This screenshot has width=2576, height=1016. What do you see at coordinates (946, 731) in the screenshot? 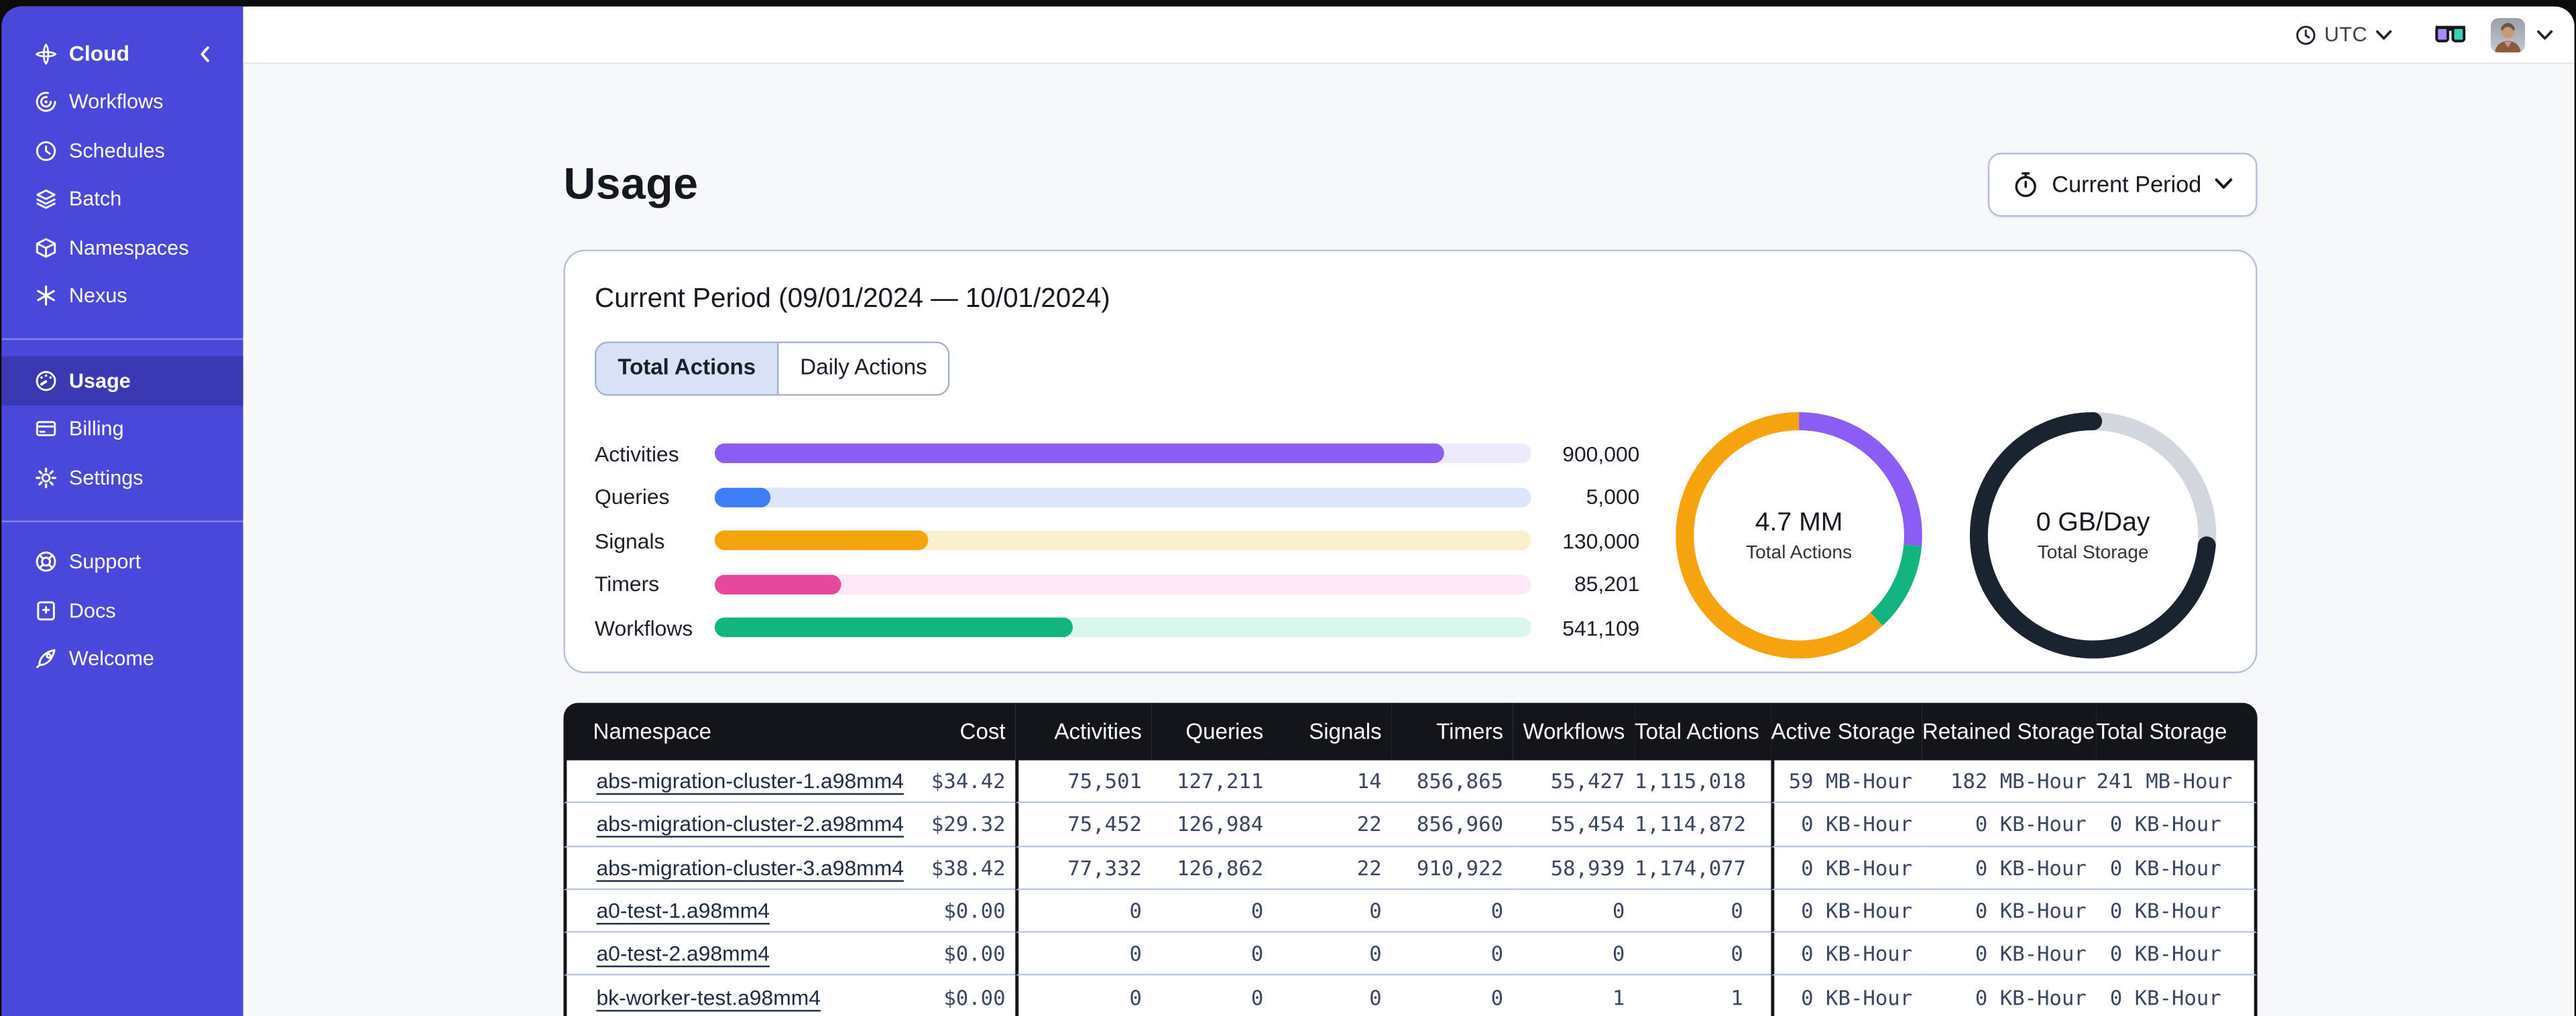
I see `column-header-cost: Cost` at bounding box center [946, 731].